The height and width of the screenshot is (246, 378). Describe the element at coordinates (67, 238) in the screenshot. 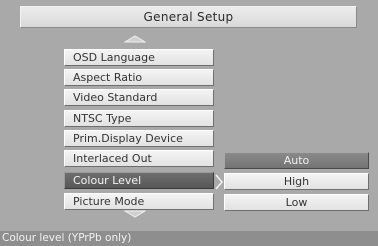

I see `status-help-text: Colour level (YPrPb only)` at that location.